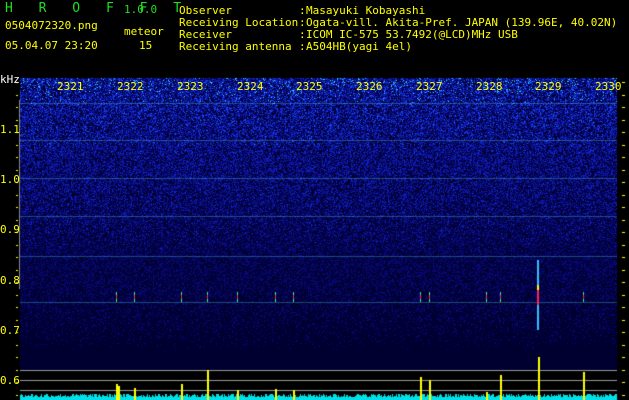  Describe the element at coordinates (608, 86) in the screenshot. I see `x-tick-label: 2330` at that location.